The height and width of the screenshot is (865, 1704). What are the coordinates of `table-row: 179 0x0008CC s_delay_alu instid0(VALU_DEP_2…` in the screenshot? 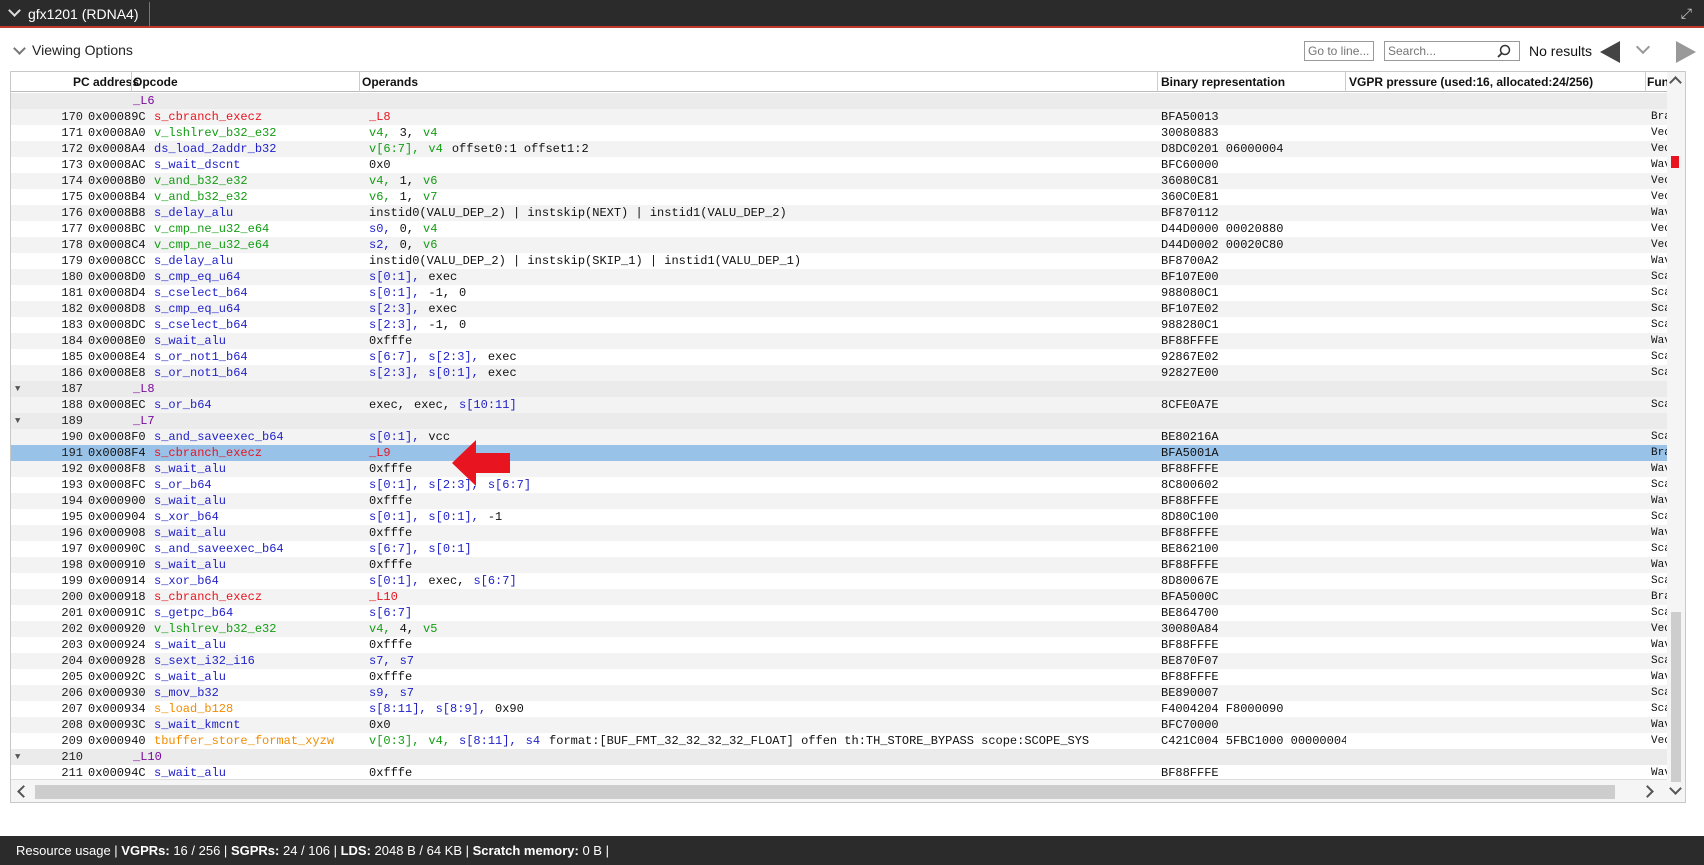 It's located at (848, 261).